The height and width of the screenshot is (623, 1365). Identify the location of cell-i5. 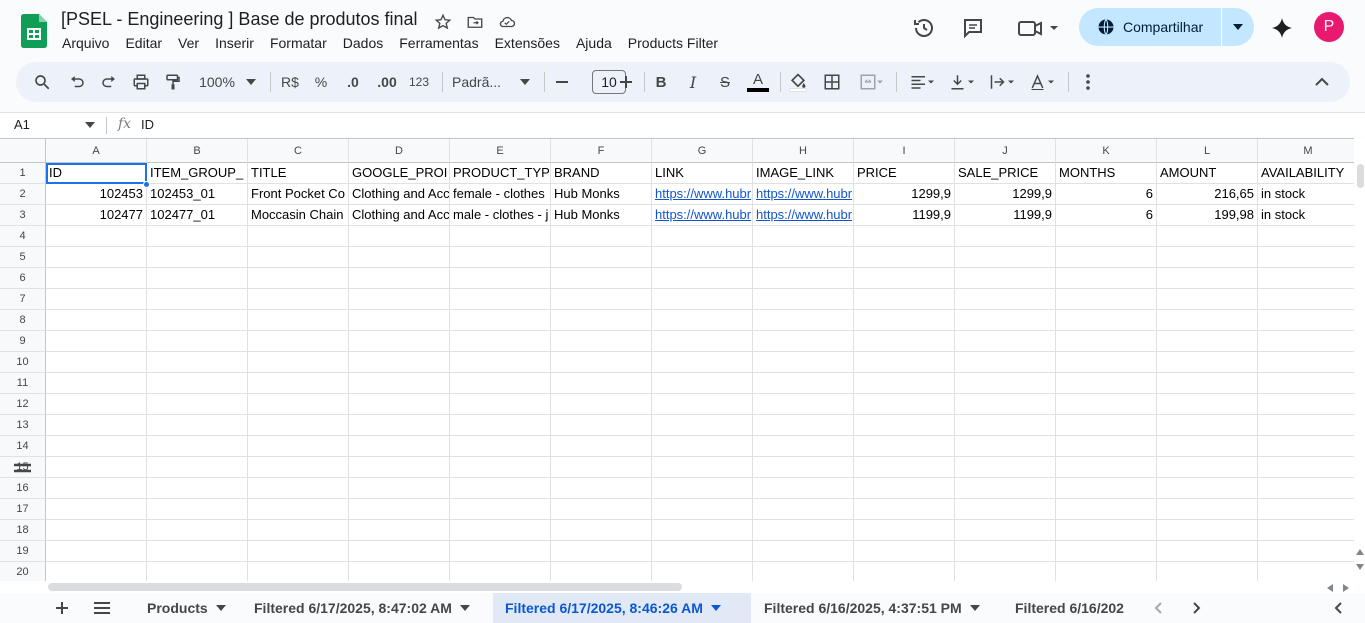
(904, 257).